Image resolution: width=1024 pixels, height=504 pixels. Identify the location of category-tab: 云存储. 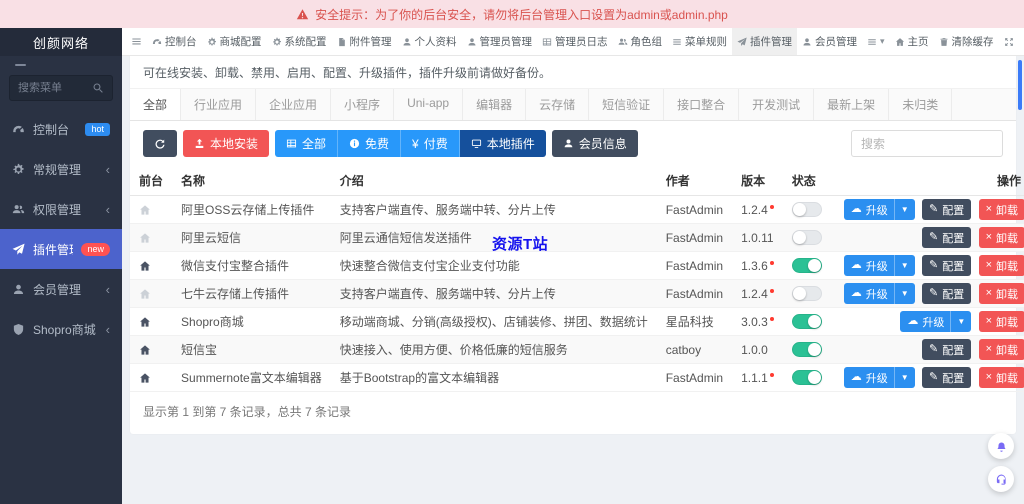
(558, 104).